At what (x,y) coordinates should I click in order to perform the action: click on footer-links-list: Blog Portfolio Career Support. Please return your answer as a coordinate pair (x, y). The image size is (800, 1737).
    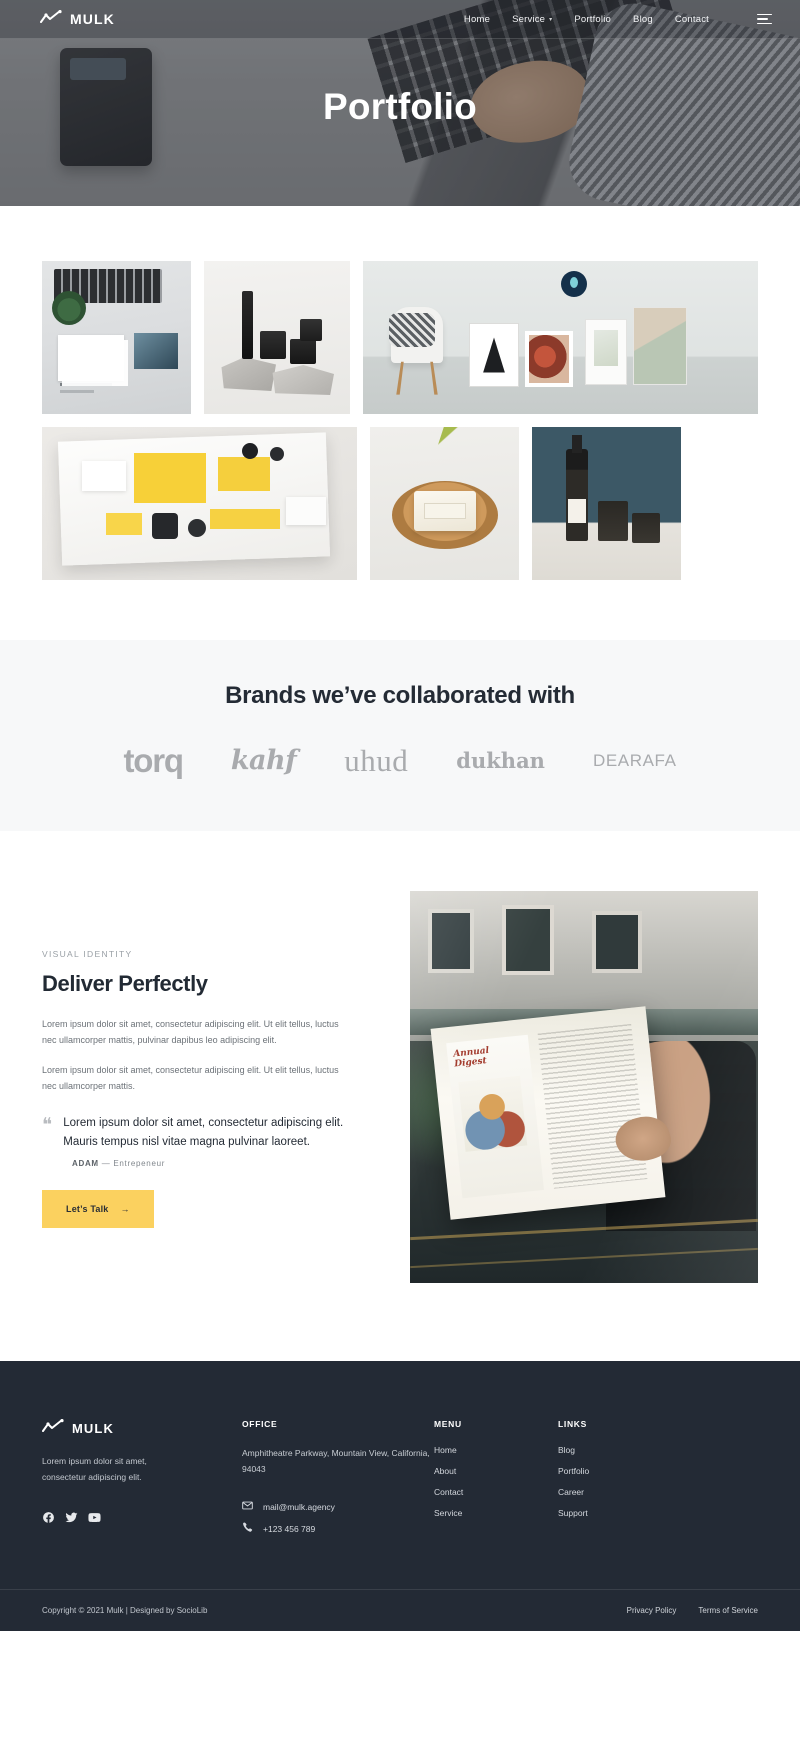
    Looking at the image, I should click on (623, 1481).